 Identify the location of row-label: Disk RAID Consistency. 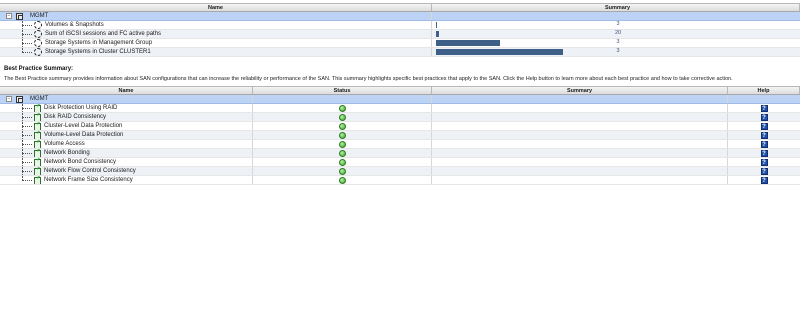
(75, 117).